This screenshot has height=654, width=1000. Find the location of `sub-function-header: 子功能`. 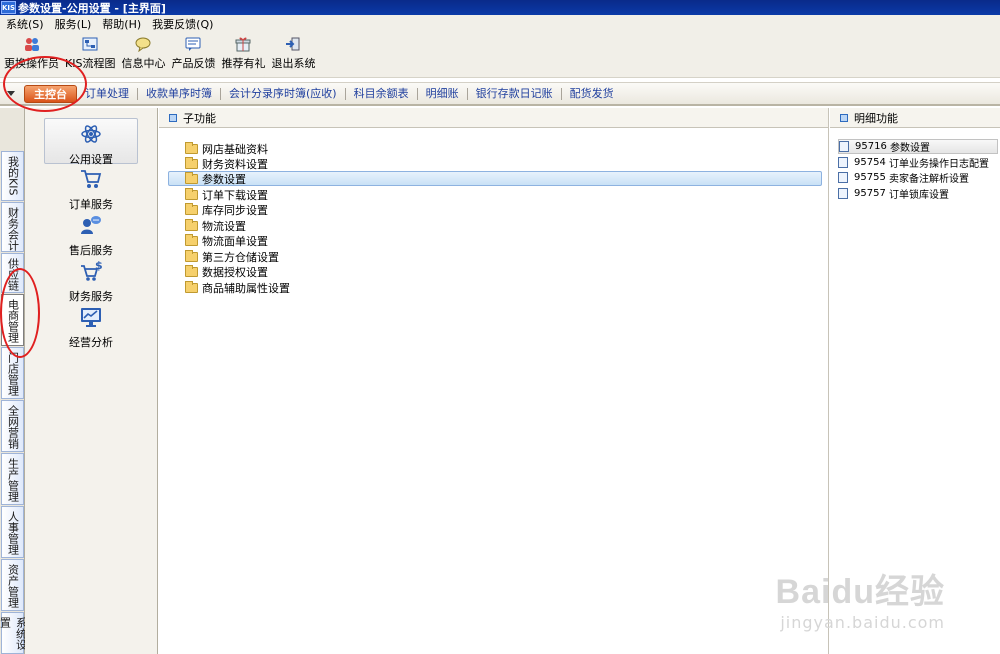

sub-function-header: 子功能 is located at coordinates (493, 118).